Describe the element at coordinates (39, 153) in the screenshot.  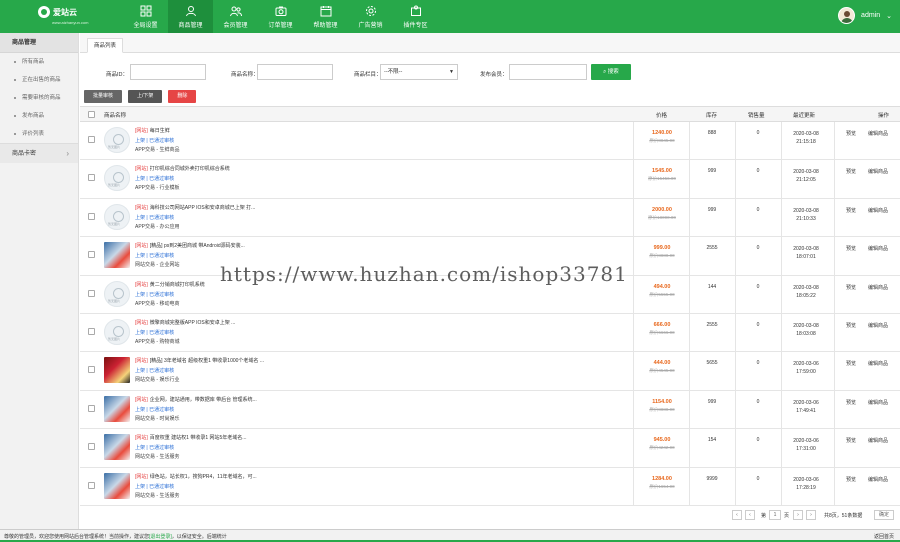
I see `sidebar-group-card-keys: 商品卡密 ›` at that location.